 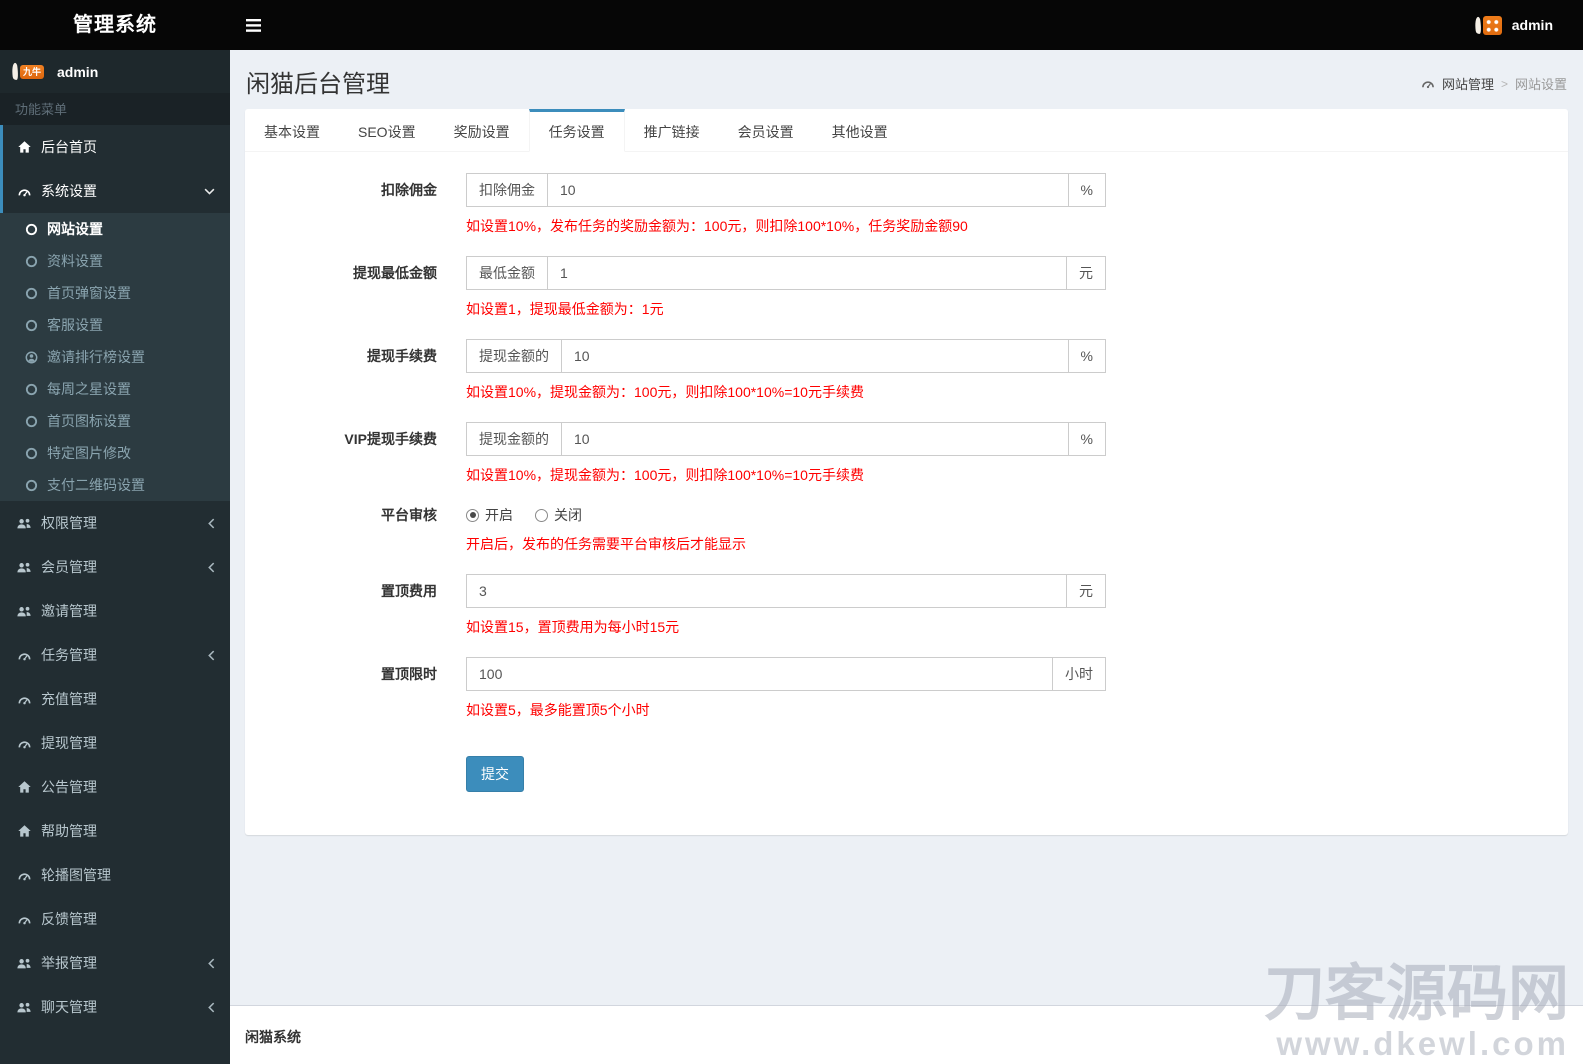 I want to click on sidebar-subitem-customer-service-settings: 客服设置, so click(x=115, y=325).